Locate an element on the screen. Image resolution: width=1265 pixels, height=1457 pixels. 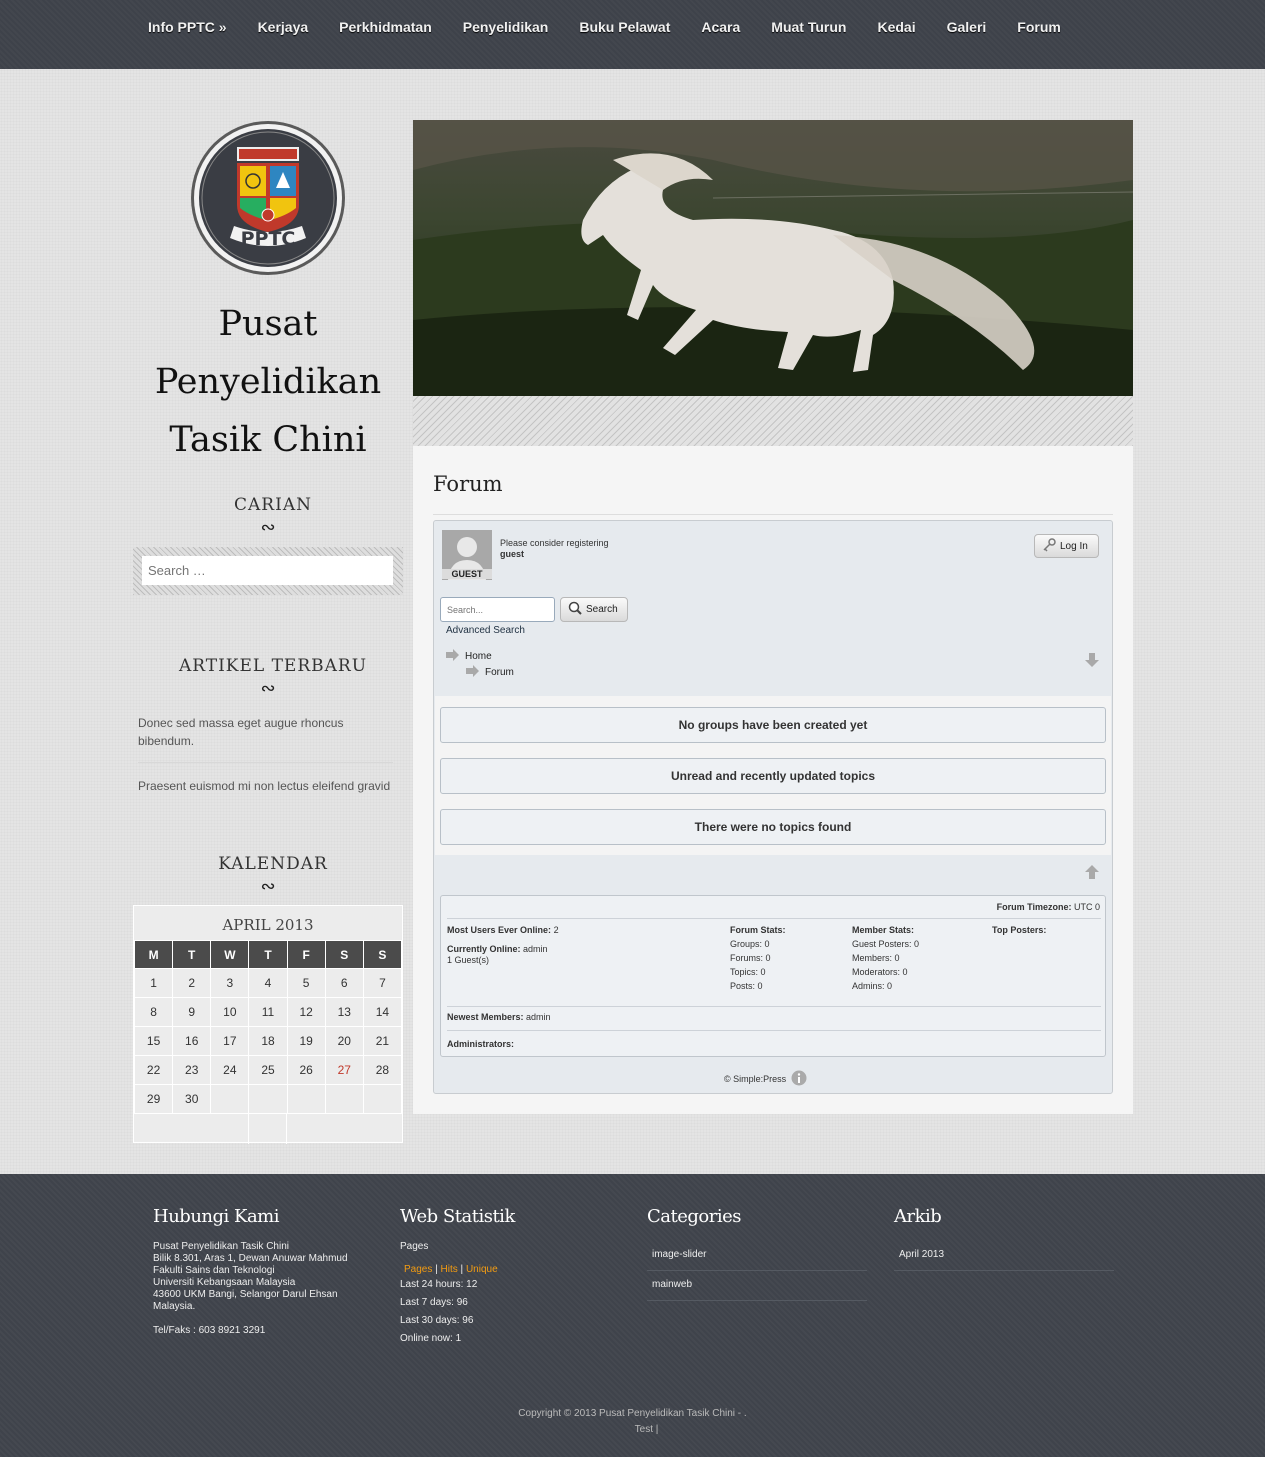
forum-timezone: Forum Timezone: UTC 0 is located at coordinates (1048, 907).